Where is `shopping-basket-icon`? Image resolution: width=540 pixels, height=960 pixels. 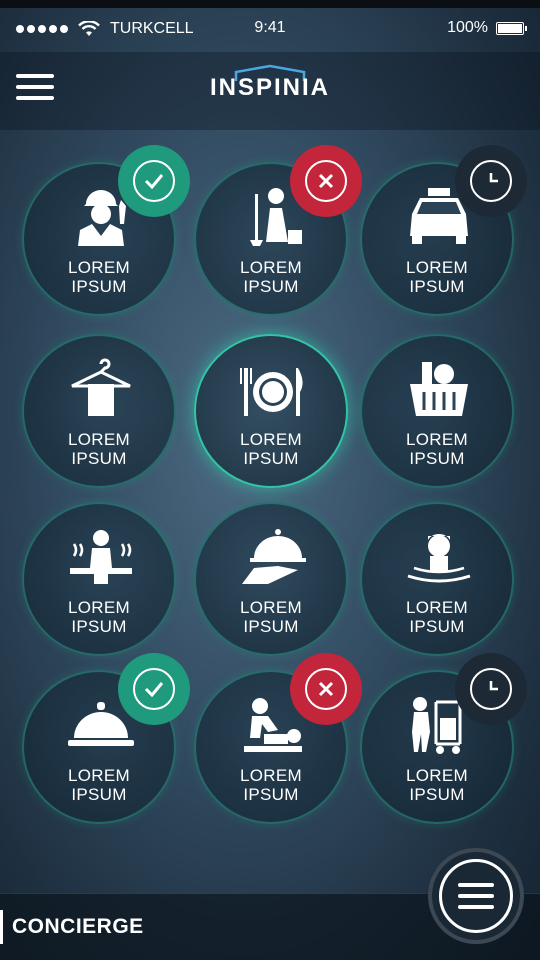
shopping-basket-icon is located at coordinates (439, 389).